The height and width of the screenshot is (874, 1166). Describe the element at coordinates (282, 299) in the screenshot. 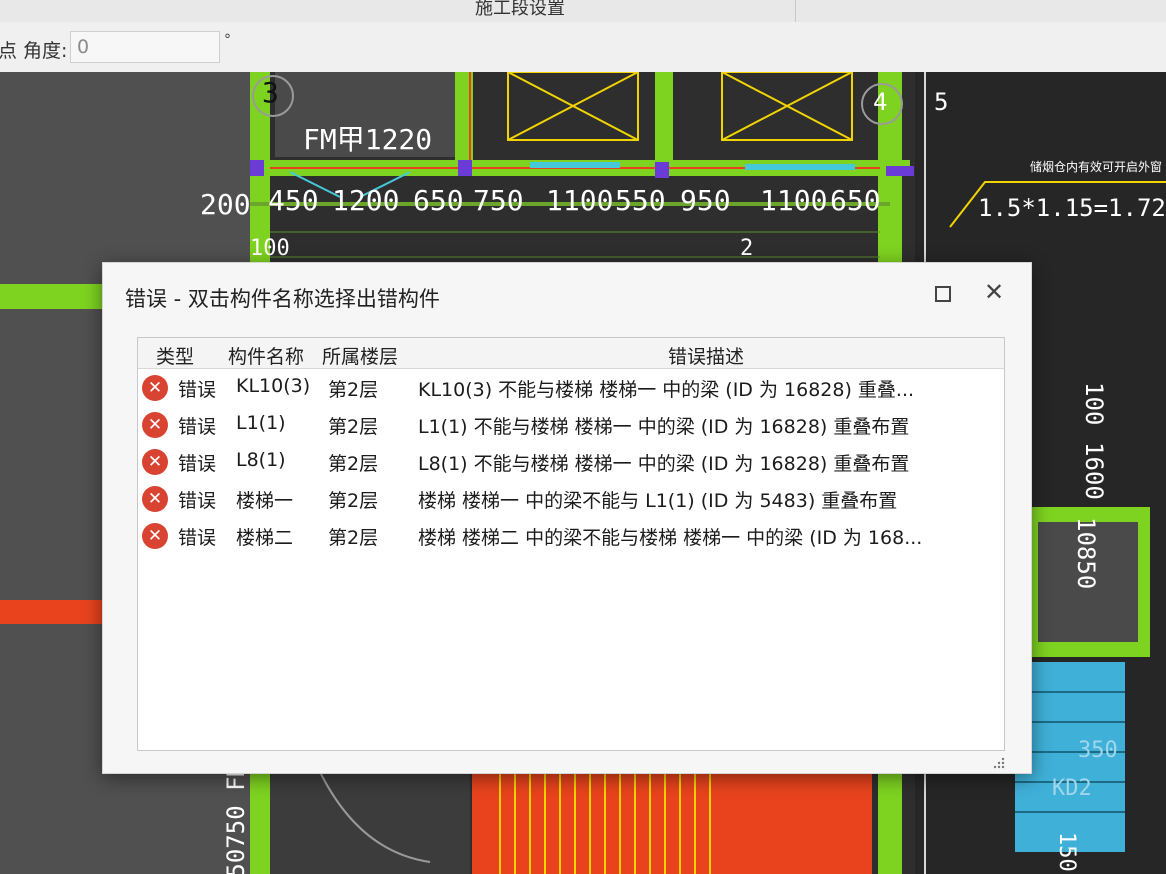

I see `dialog-title: 错误 - 双击构件名称选择出错构件` at that location.